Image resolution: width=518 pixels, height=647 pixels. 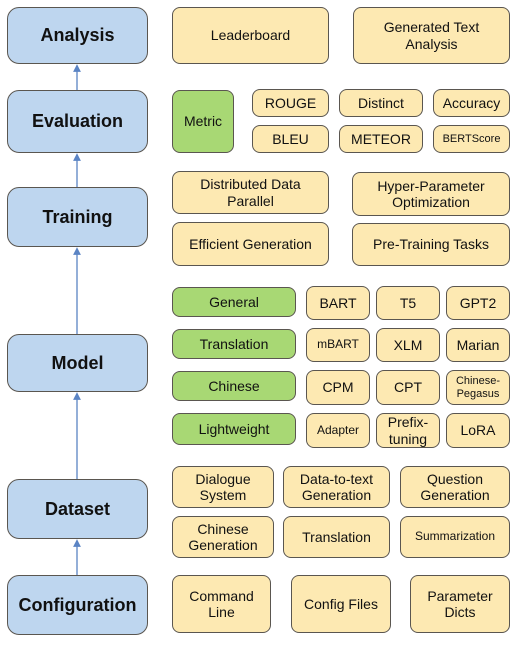 What do you see at coordinates (234, 344) in the screenshot?
I see `category-translation: Translation` at bounding box center [234, 344].